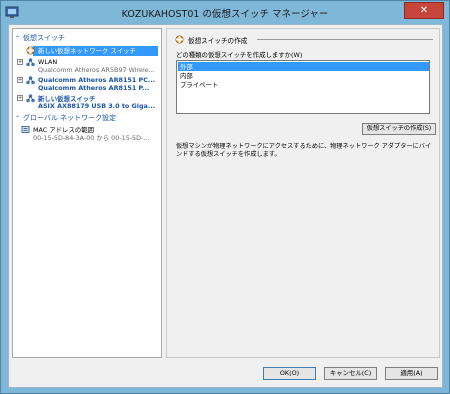 The image size is (450, 394). Describe the element at coordinates (303, 84) in the screenshot. I see `switch-type-option: プライベート` at that location.